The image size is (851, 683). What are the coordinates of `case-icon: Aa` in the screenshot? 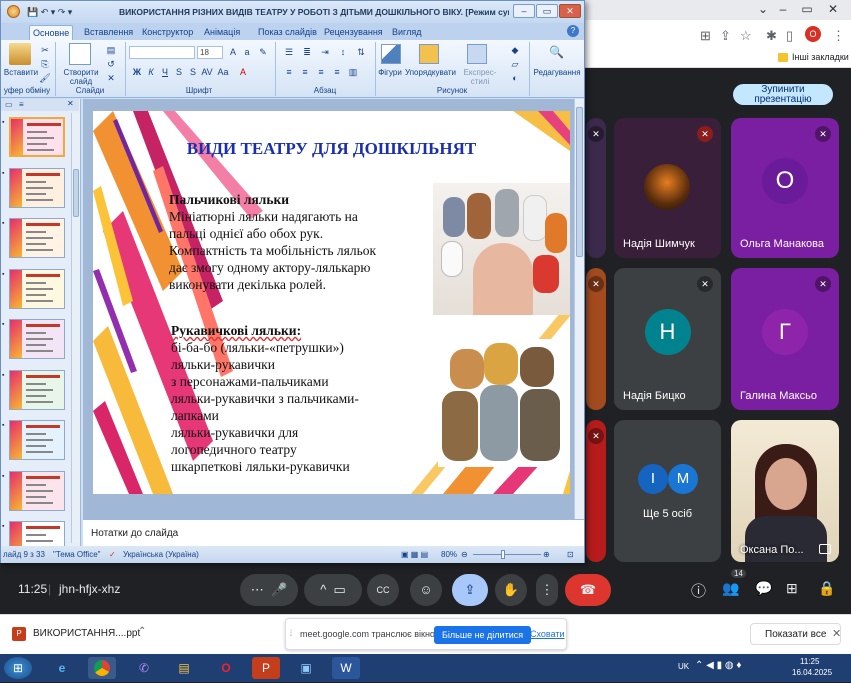 It's located at (223, 72).